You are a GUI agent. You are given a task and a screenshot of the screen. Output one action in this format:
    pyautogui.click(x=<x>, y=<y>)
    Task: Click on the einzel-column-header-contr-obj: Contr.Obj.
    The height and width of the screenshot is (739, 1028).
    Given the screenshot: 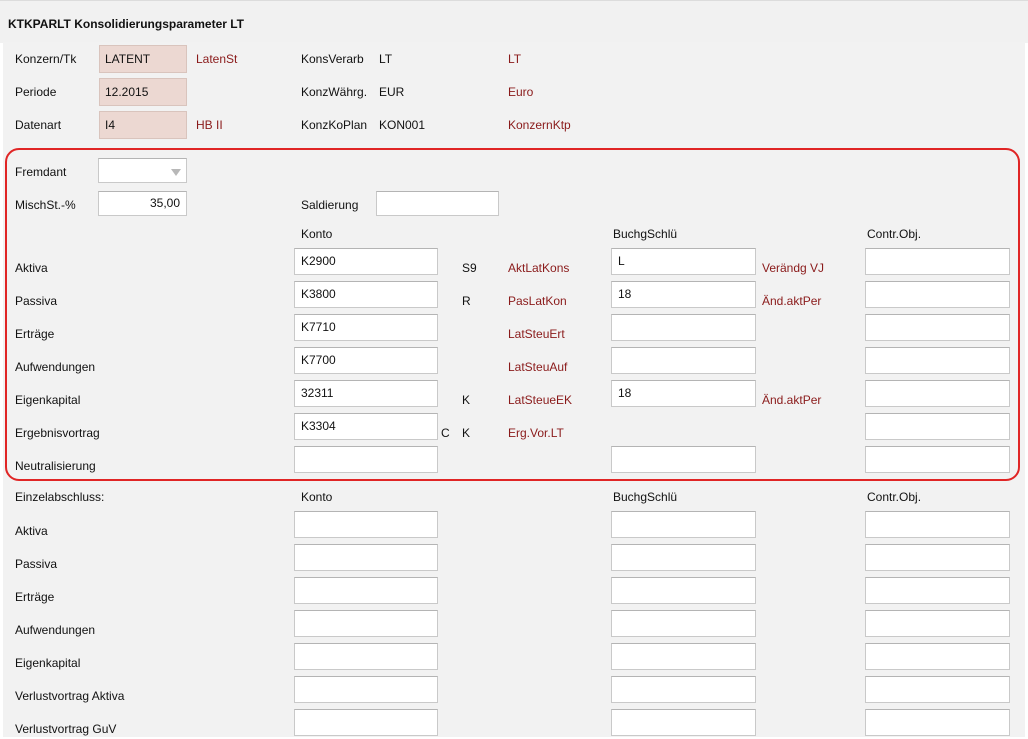 What is the action you would take?
    pyautogui.click(x=894, y=497)
    